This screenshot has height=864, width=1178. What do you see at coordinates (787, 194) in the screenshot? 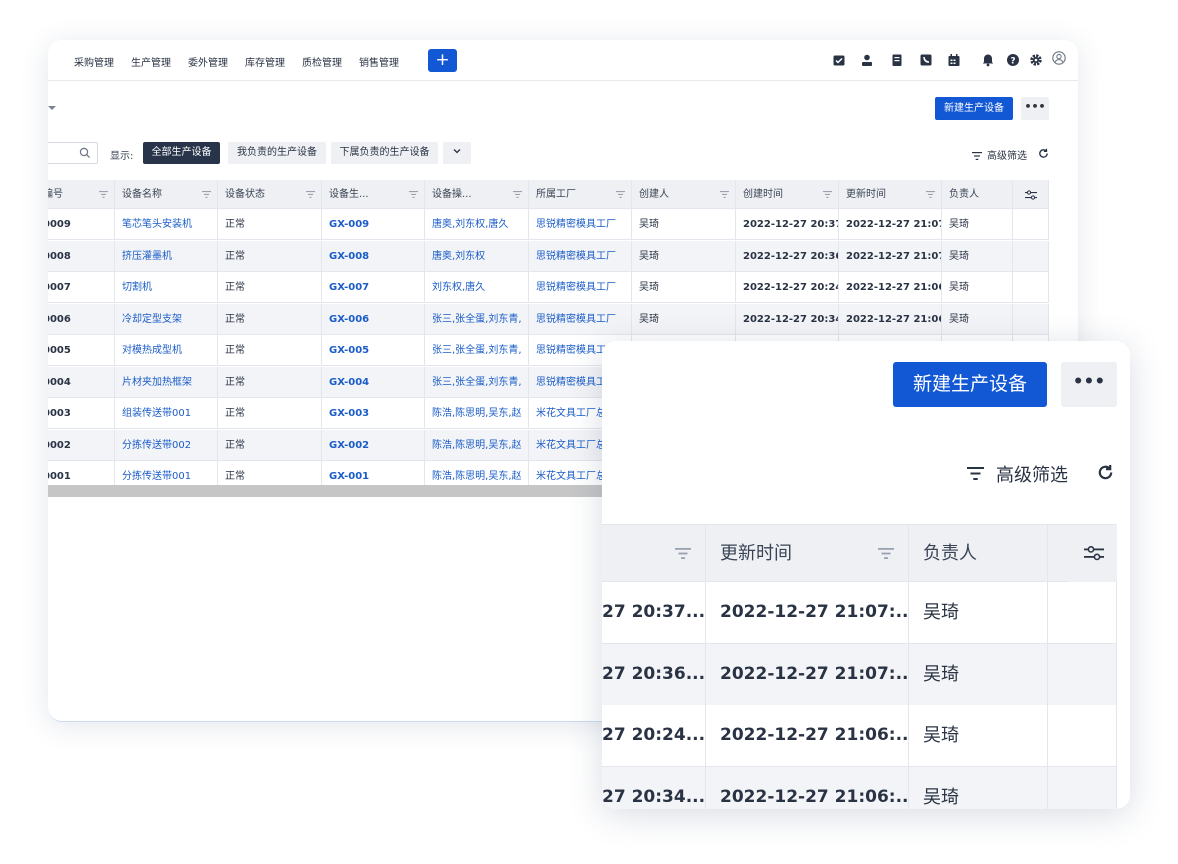
I see `column-header: 创建时间` at bounding box center [787, 194].